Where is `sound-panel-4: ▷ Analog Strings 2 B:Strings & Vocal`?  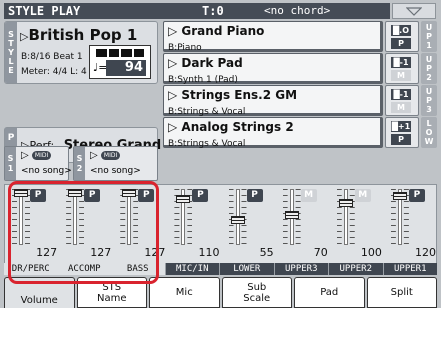 sound-panel-4: ▷ Analog Strings 2 B:Strings & Vocal is located at coordinates (273, 133).